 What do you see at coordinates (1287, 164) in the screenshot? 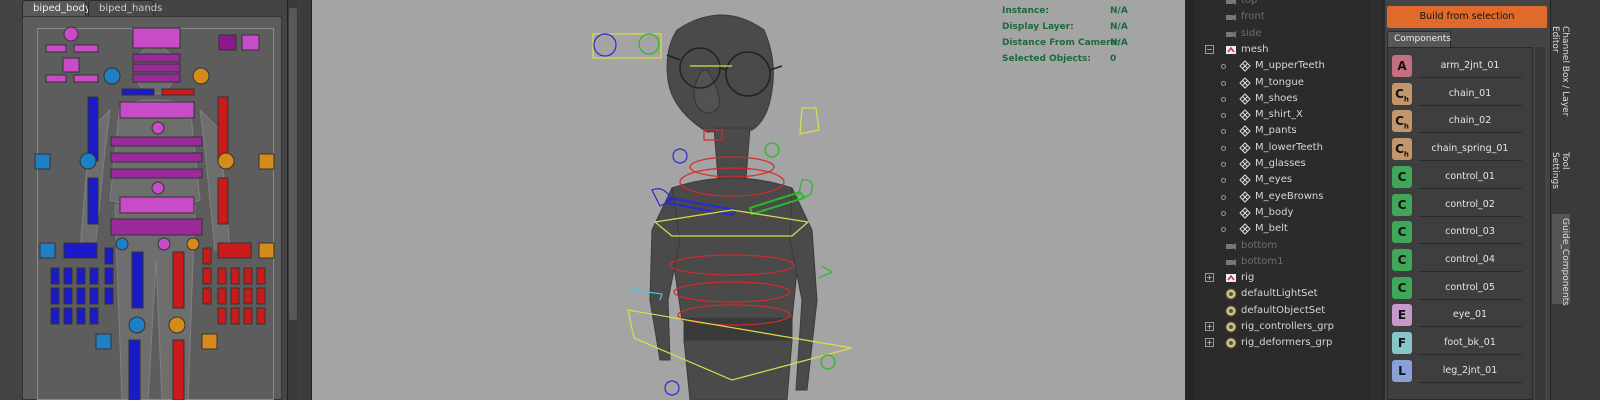
I see `outliner-item: M_glasses` at bounding box center [1287, 164].